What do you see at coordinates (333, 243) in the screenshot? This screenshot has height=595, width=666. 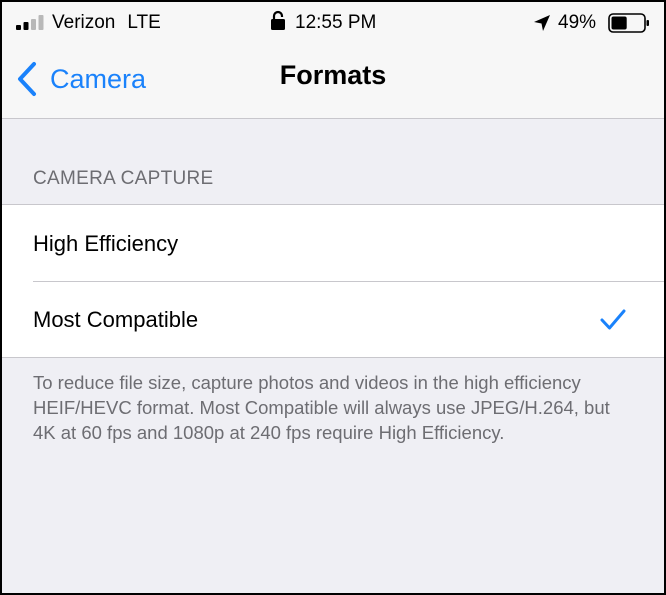 I see `option-high-efficiency: High Efficiency` at bounding box center [333, 243].